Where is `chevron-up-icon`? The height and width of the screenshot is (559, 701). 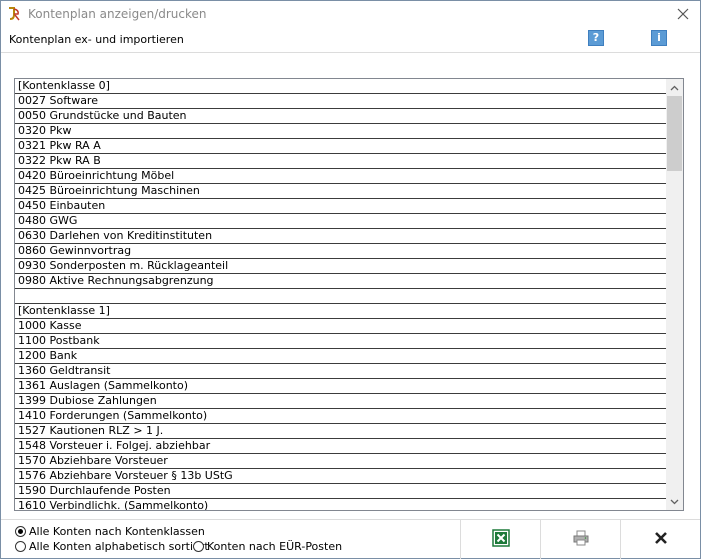 chevron-up-icon is located at coordinates (674, 87).